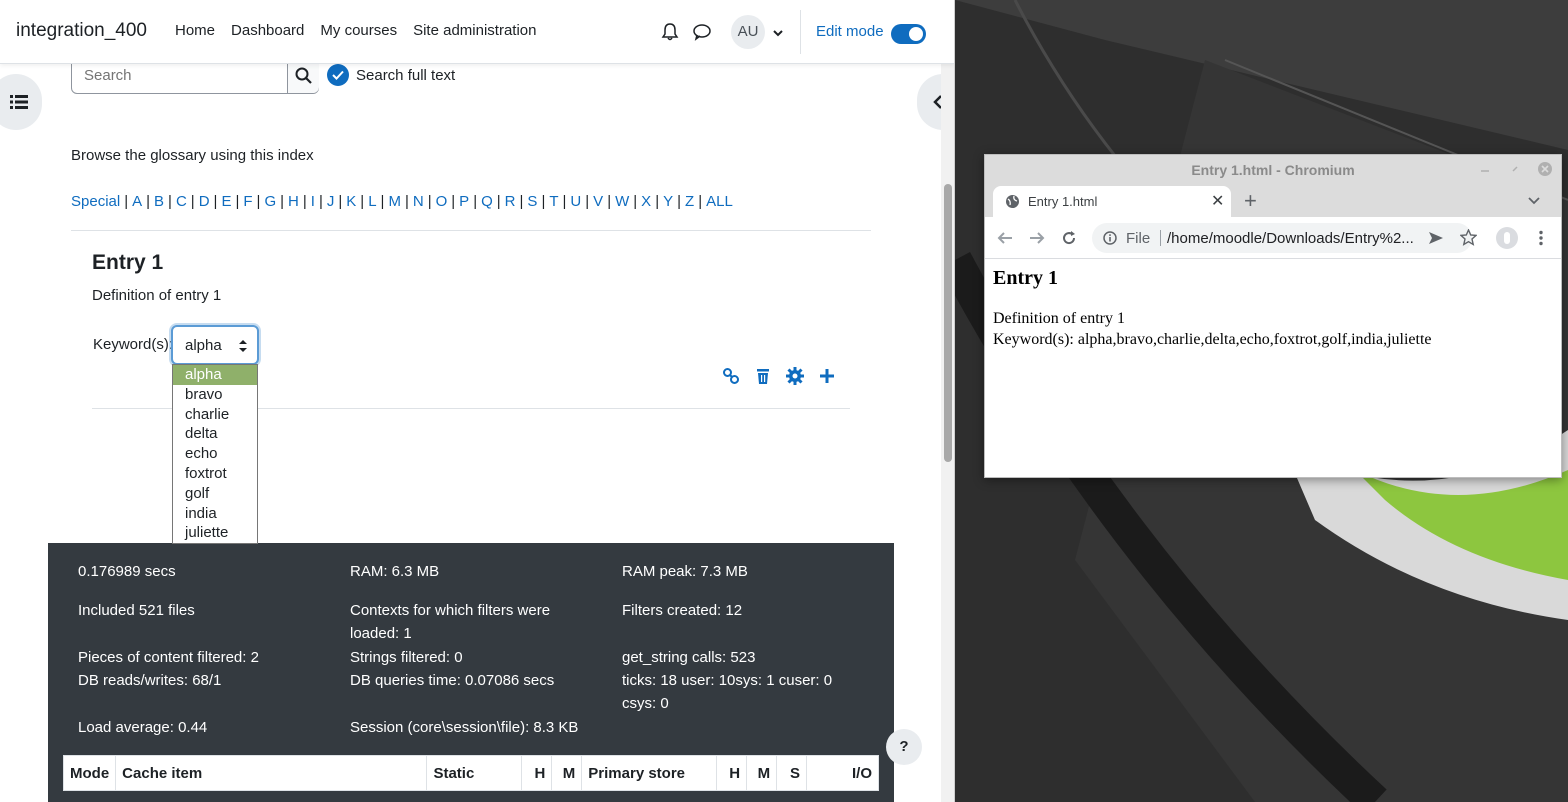 This screenshot has width=1568, height=802. What do you see at coordinates (668, 201) in the screenshot?
I see `index-link-y: Y` at bounding box center [668, 201].